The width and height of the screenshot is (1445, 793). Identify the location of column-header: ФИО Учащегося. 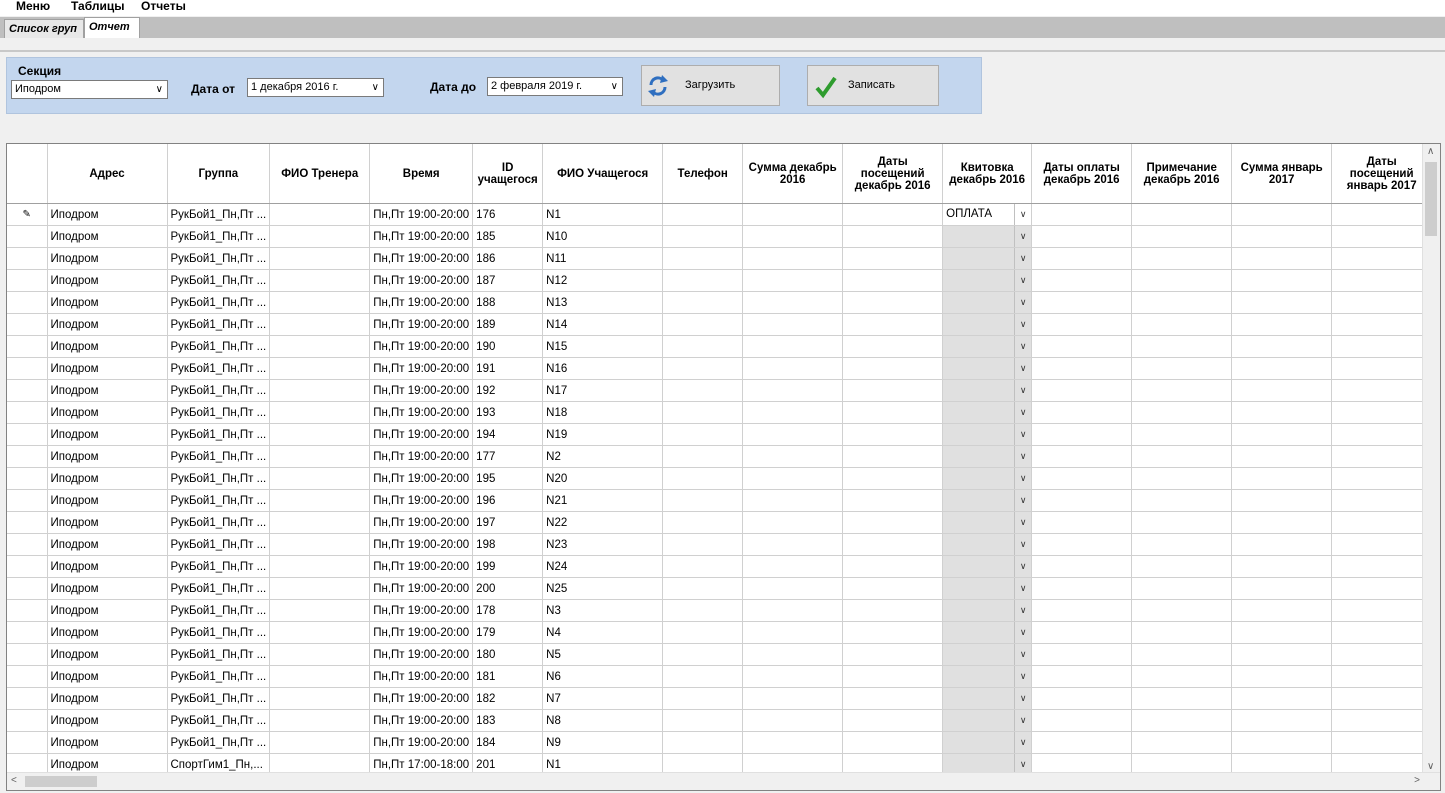
(603, 174).